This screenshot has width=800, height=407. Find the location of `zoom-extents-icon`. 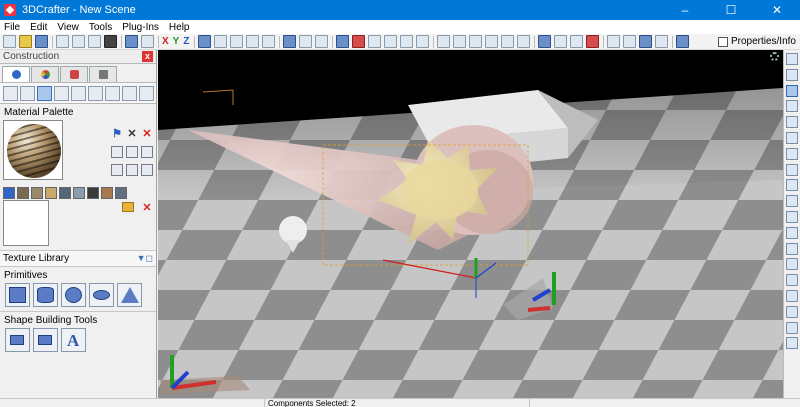

zoom-extents-icon is located at coordinates (205, 41).